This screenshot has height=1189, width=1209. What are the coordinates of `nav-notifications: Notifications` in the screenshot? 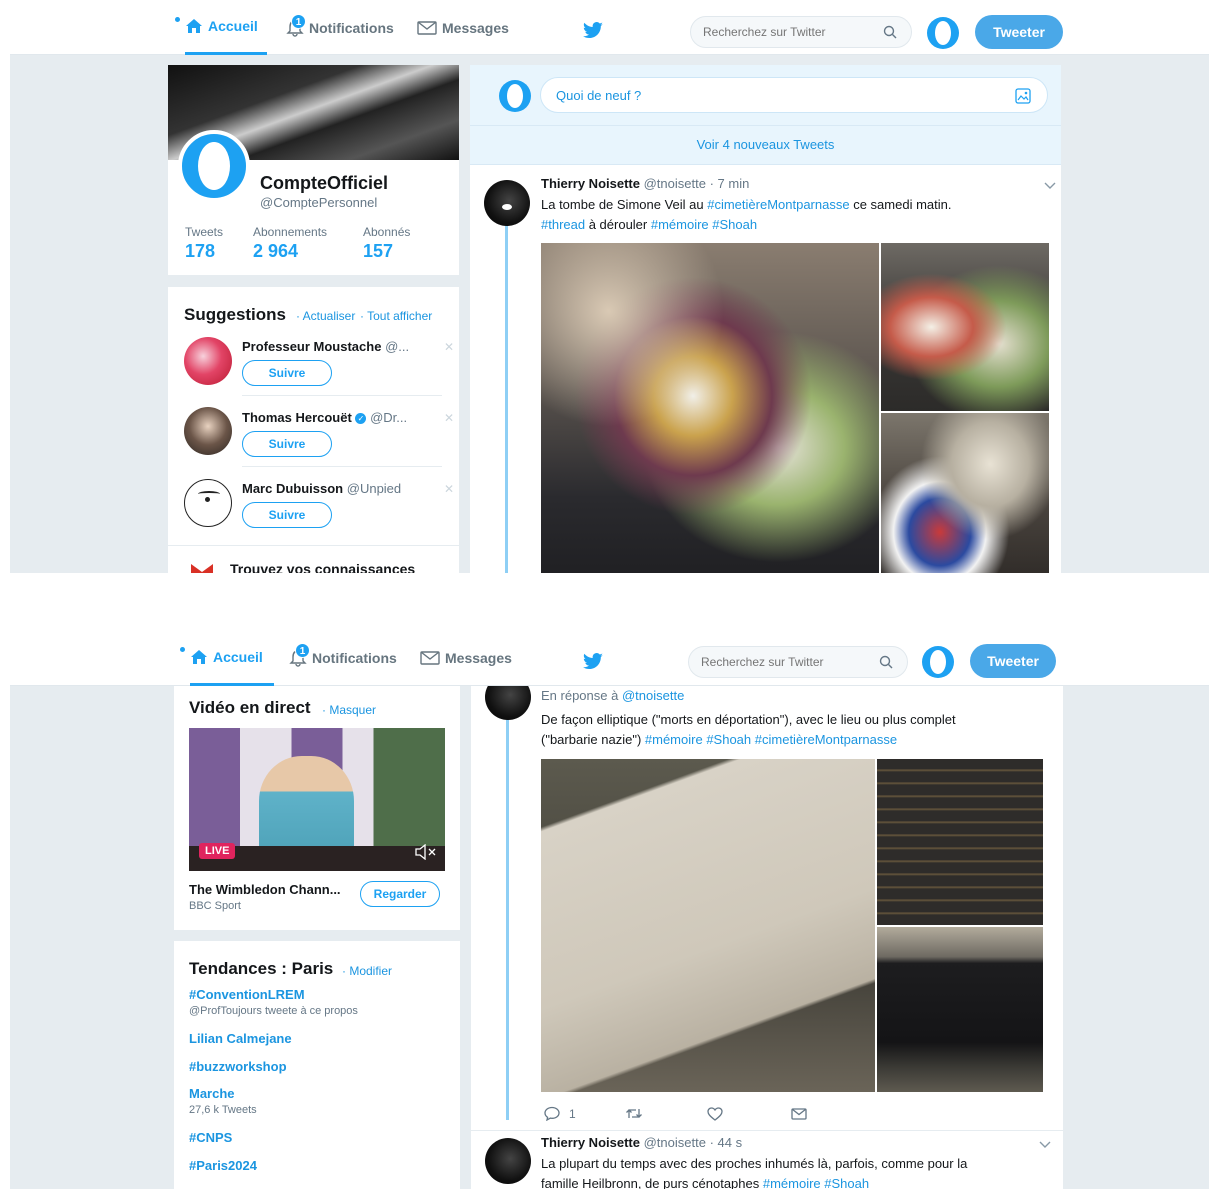 It's located at (343, 658).